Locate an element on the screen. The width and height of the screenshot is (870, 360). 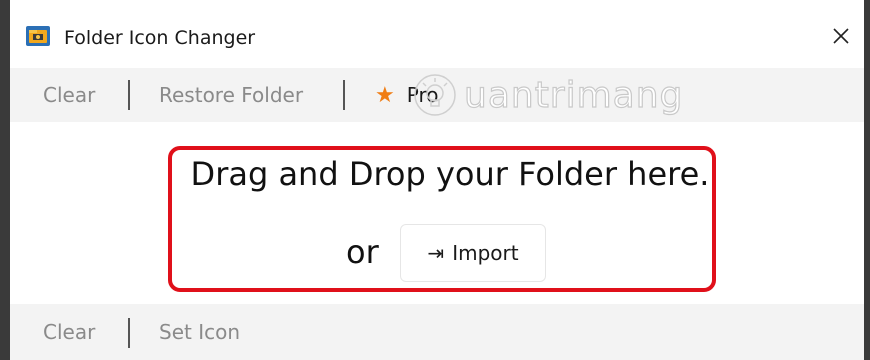
import-button: ⇥ Import is located at coordinates (473, 253).